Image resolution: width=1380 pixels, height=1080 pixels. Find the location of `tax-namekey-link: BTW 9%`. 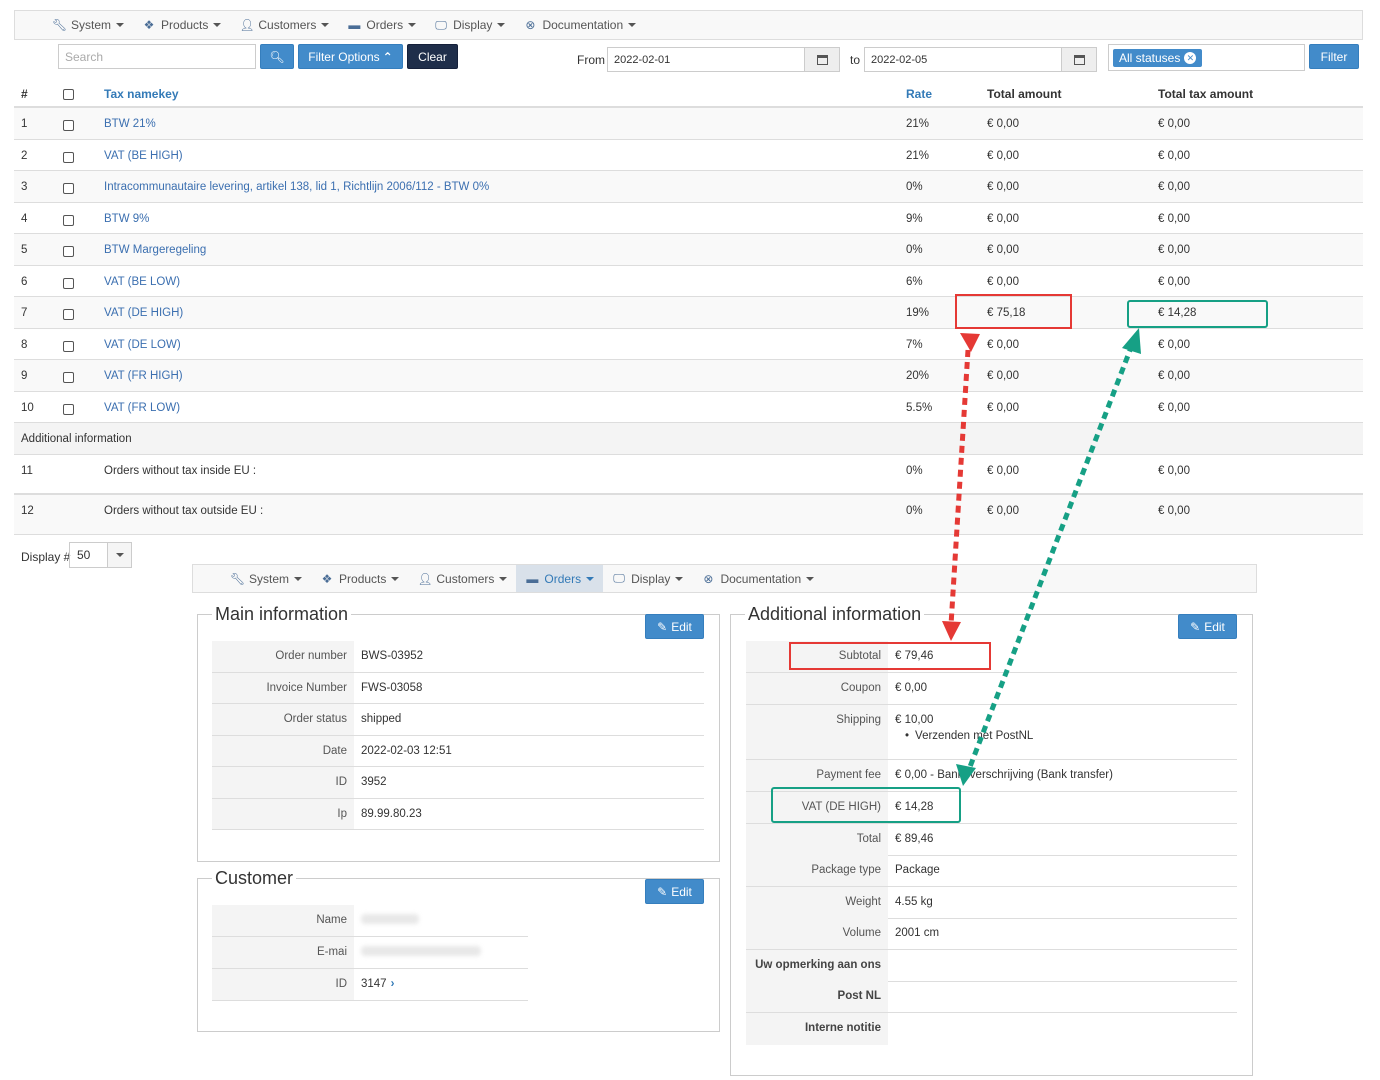

tax-namekey-link: BTW 9% is located at coordinates (126, 219).